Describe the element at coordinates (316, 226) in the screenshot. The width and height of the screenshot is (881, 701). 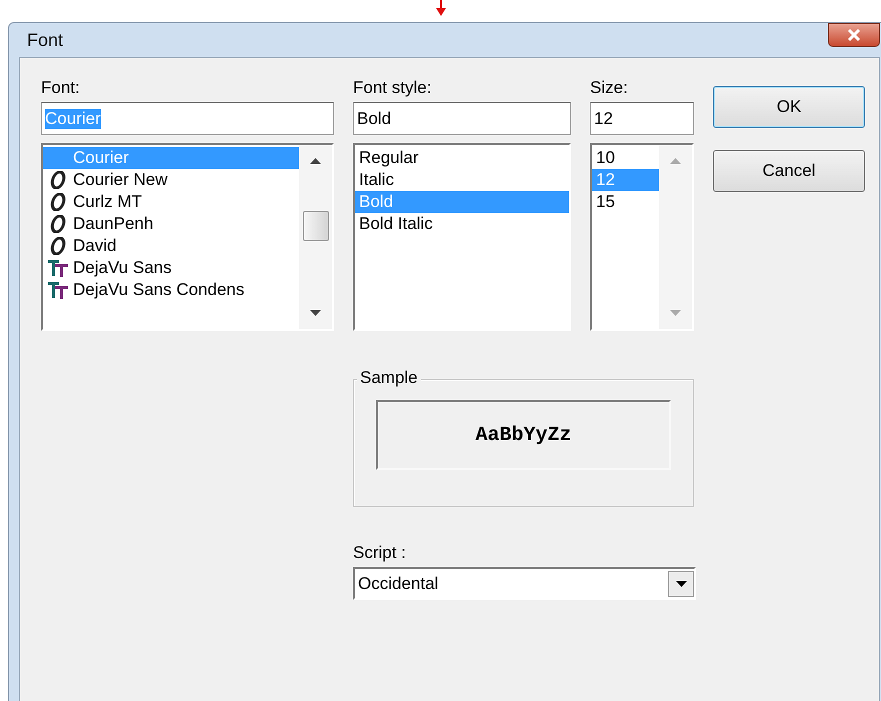
I see `scroll-thumb` at that location.